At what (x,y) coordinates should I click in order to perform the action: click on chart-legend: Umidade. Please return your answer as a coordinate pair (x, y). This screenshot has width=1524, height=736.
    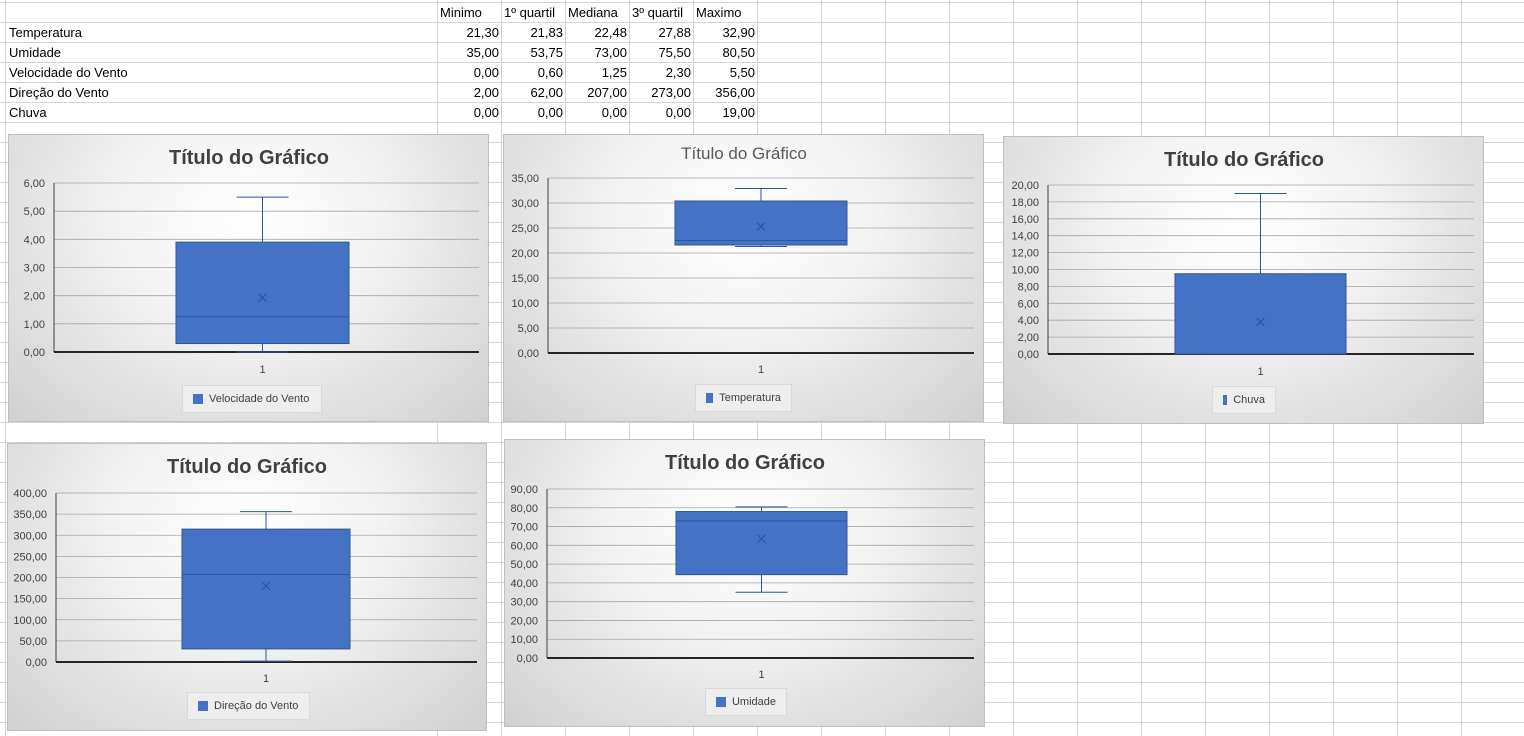
    Looking at the image, I should click on (746, 702).